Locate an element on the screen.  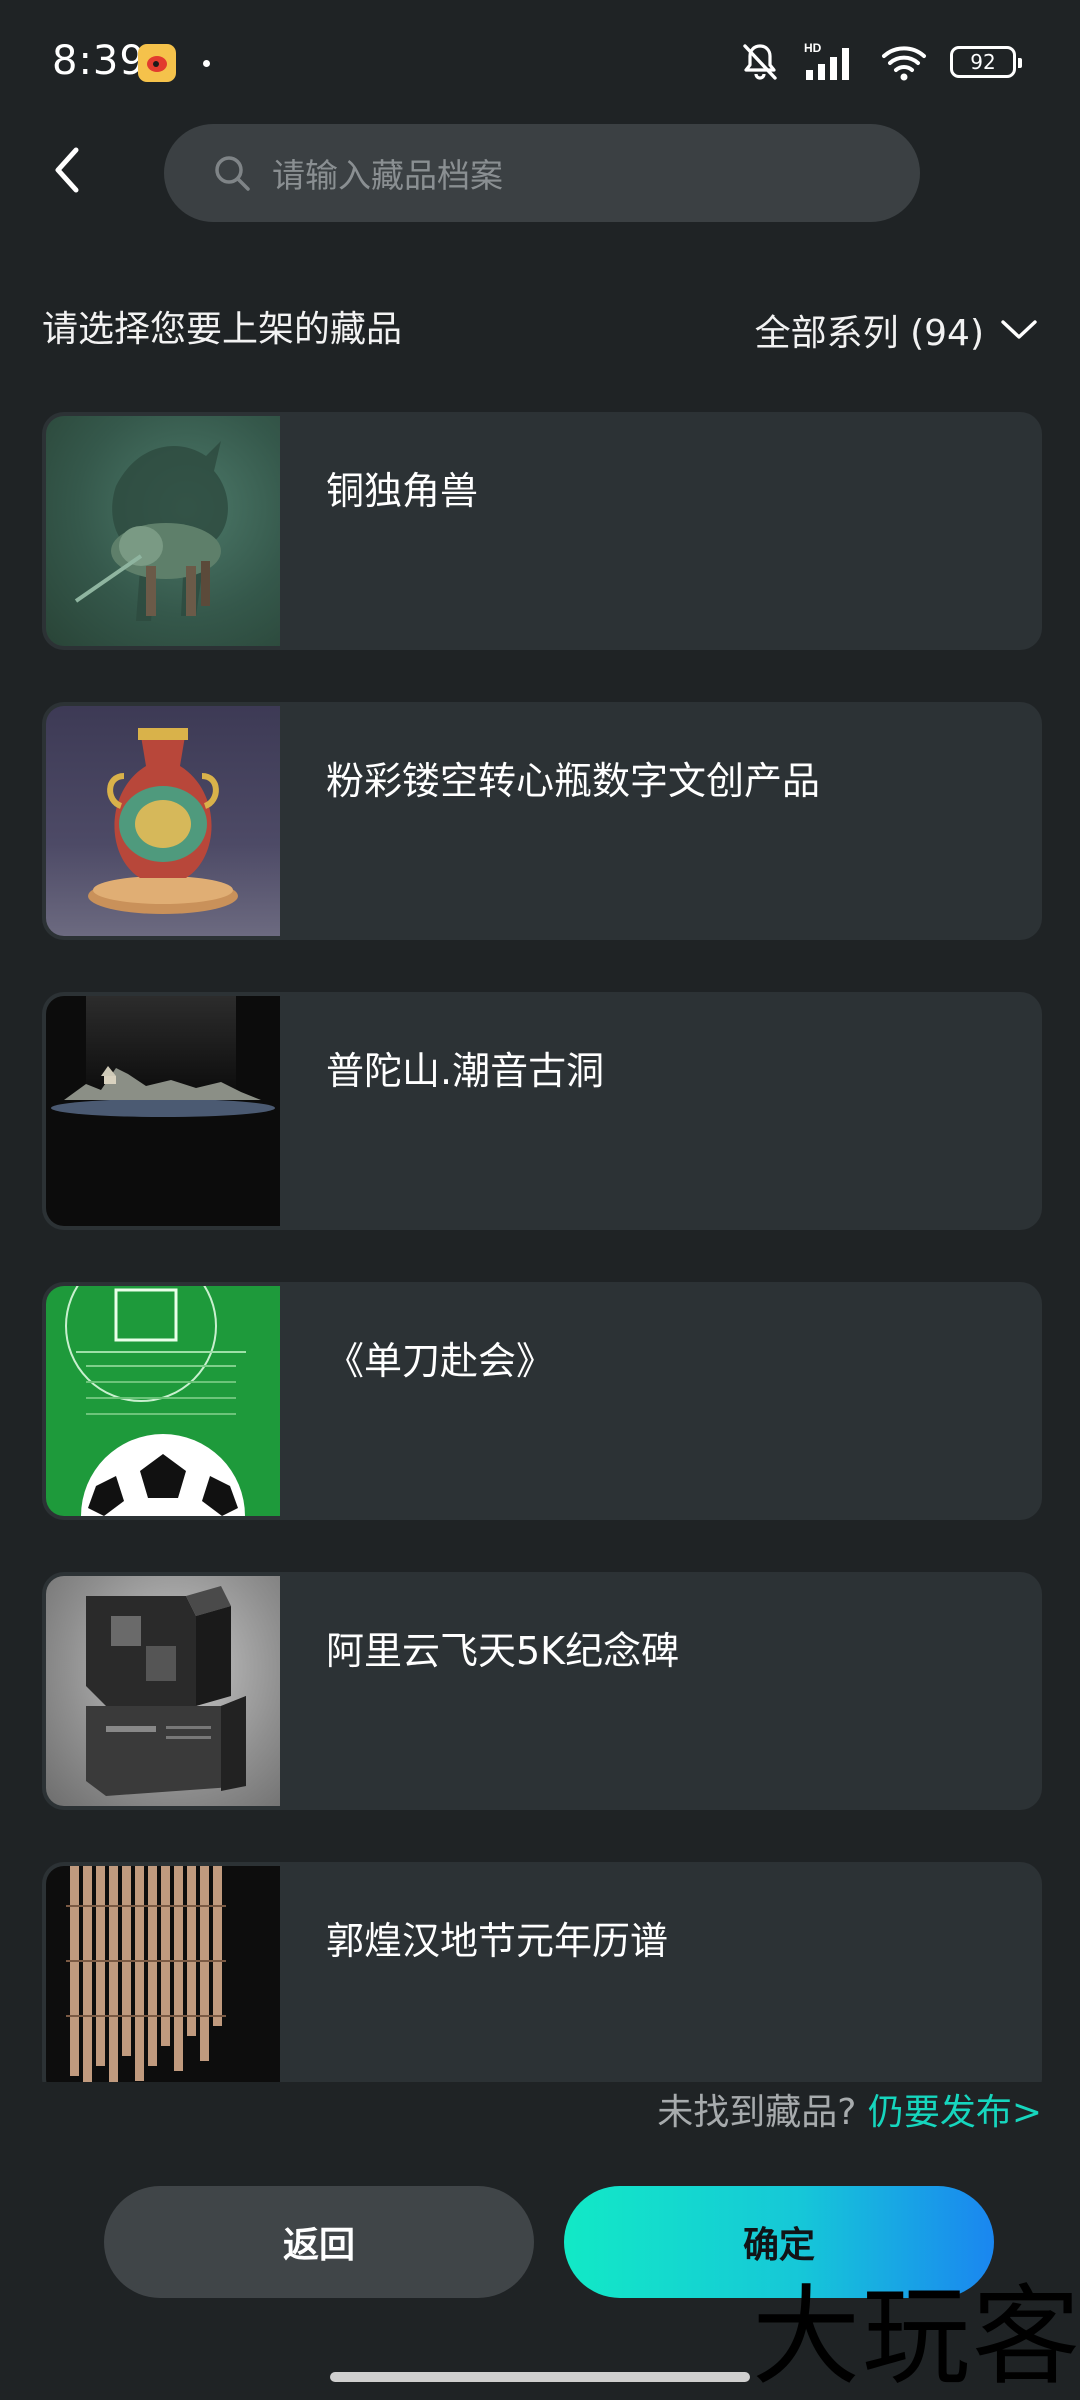
chevron-down-icon is located at coordinates (1019, 329).